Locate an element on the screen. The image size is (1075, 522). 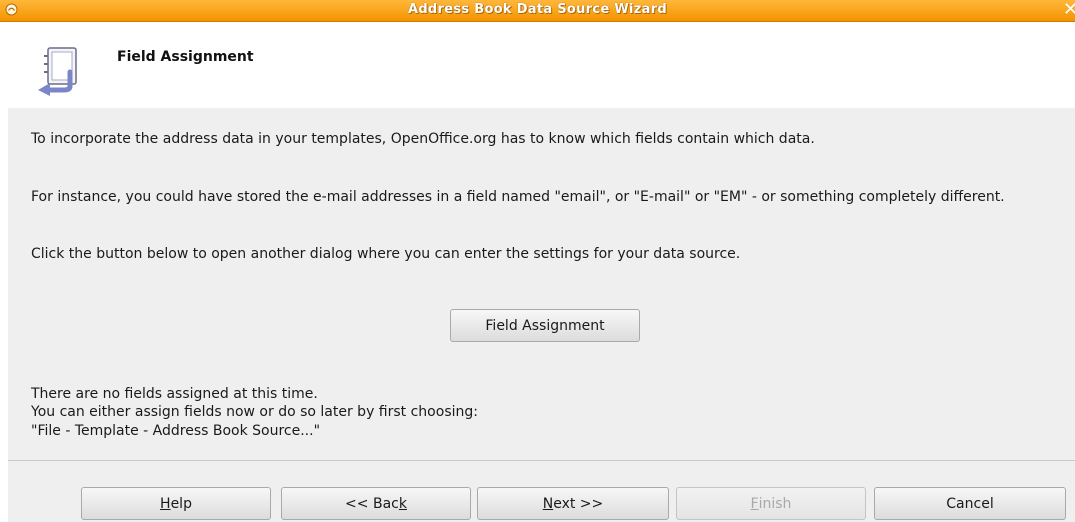
help-button: Help is located at coordinates (176, 503).